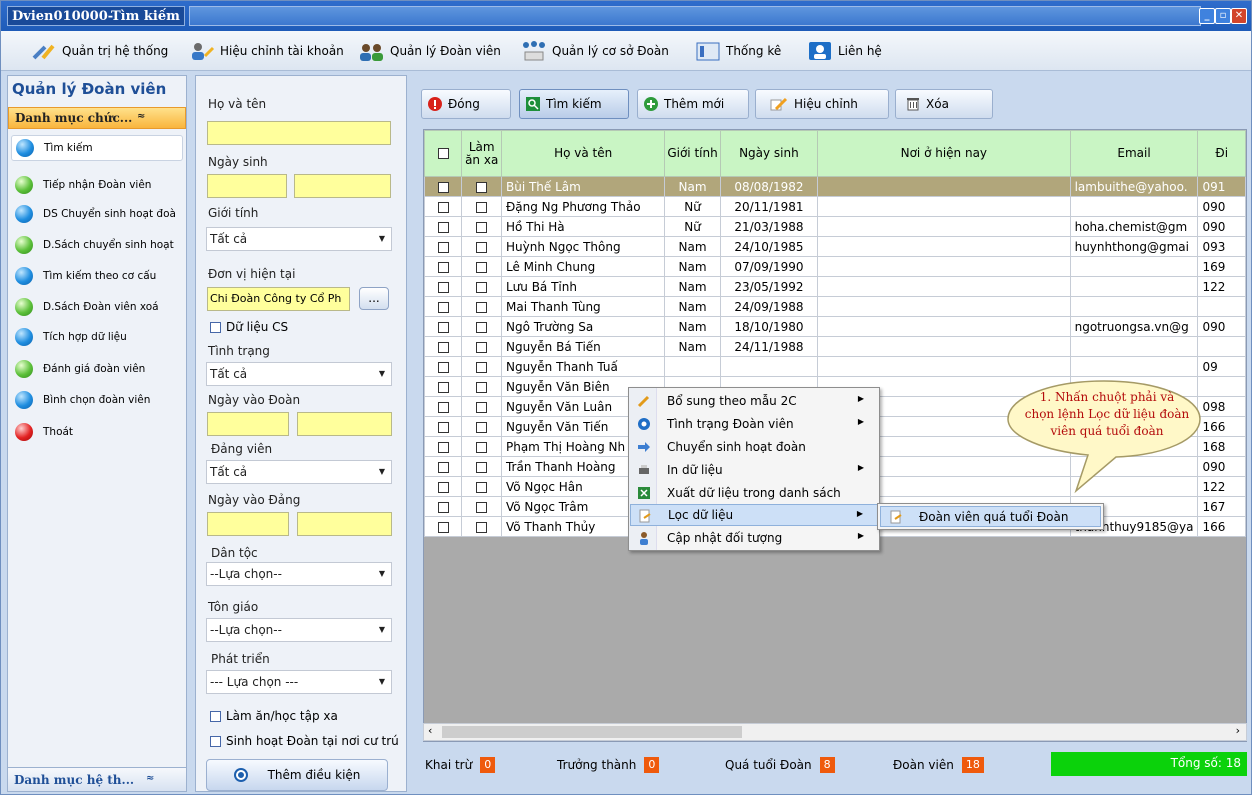 The height and width of the screenshot is (795, 1252). I want to click on scroll-left-icon: ‹, so click(430, 730).